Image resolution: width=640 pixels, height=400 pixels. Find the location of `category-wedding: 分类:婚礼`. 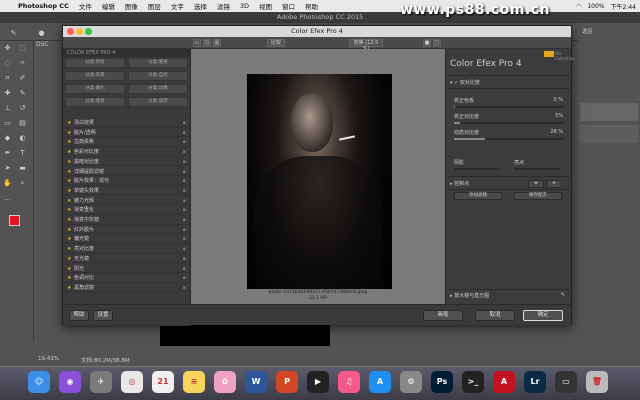

category-wedding: 分类:婚礼 is located at coordinates (95, 89).